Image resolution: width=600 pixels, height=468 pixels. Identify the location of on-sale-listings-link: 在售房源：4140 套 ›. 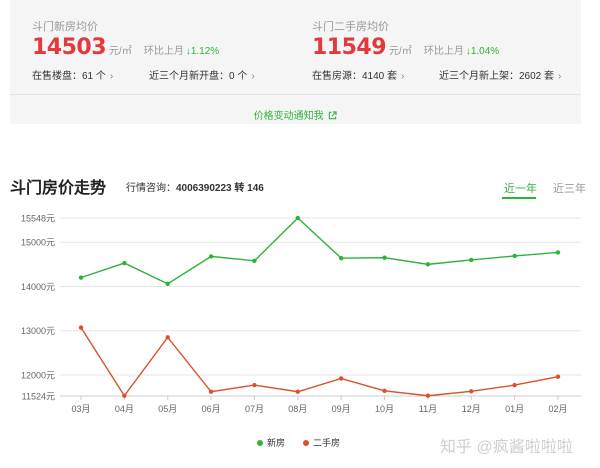
(358, 74).